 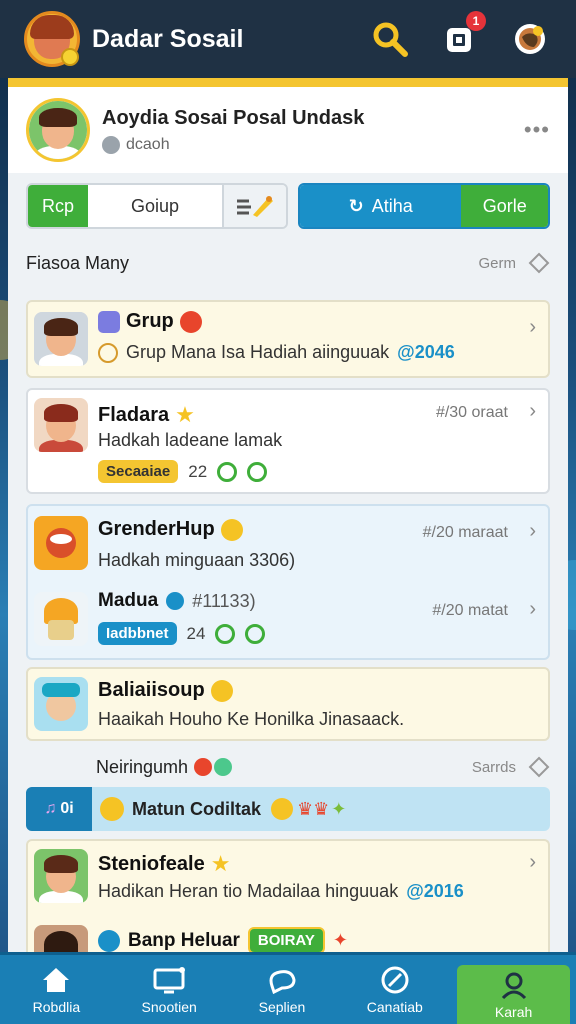 I want to click on card-count: 24, so click(x=196, y=633).